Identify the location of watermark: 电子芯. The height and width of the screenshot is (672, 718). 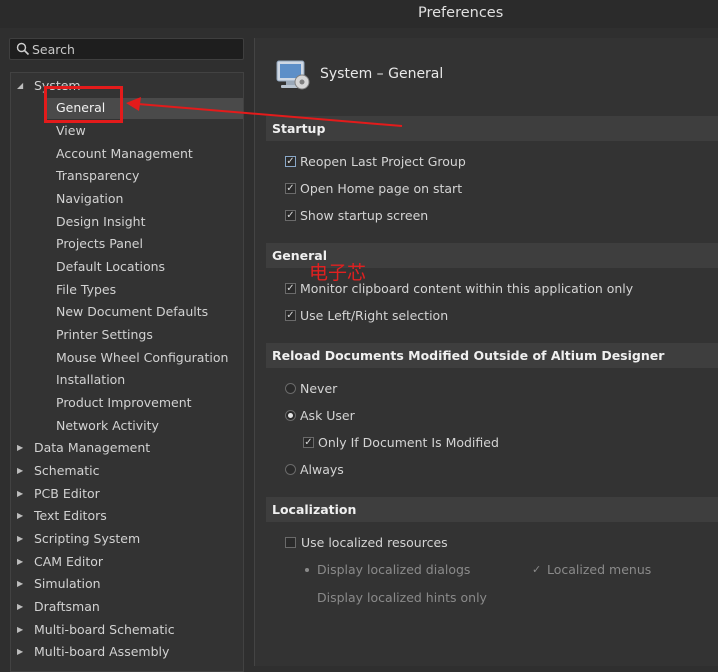
(338, 273).